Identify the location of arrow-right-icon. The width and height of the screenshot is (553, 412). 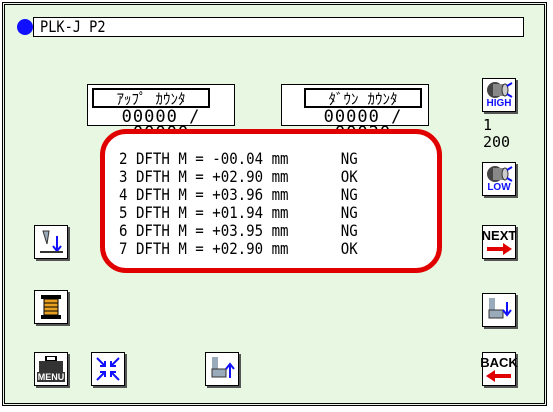
(499, 249).